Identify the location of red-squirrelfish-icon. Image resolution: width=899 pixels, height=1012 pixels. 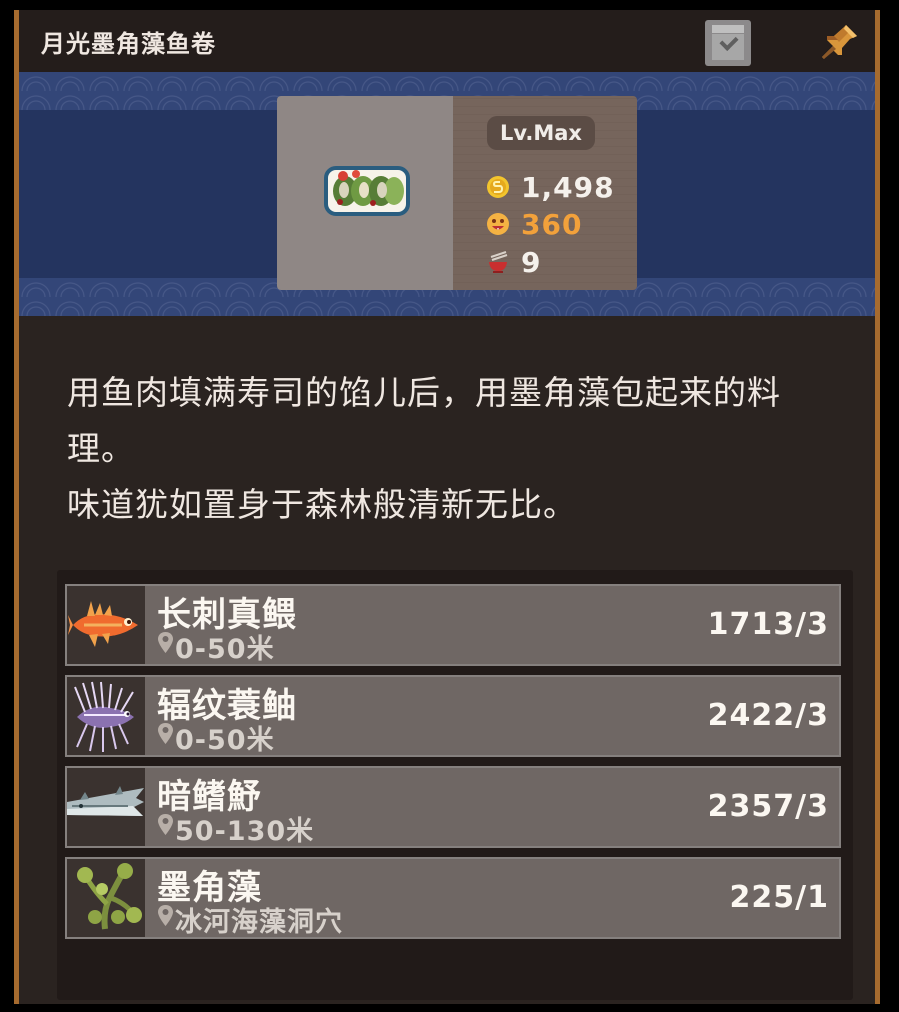
(106, 625).